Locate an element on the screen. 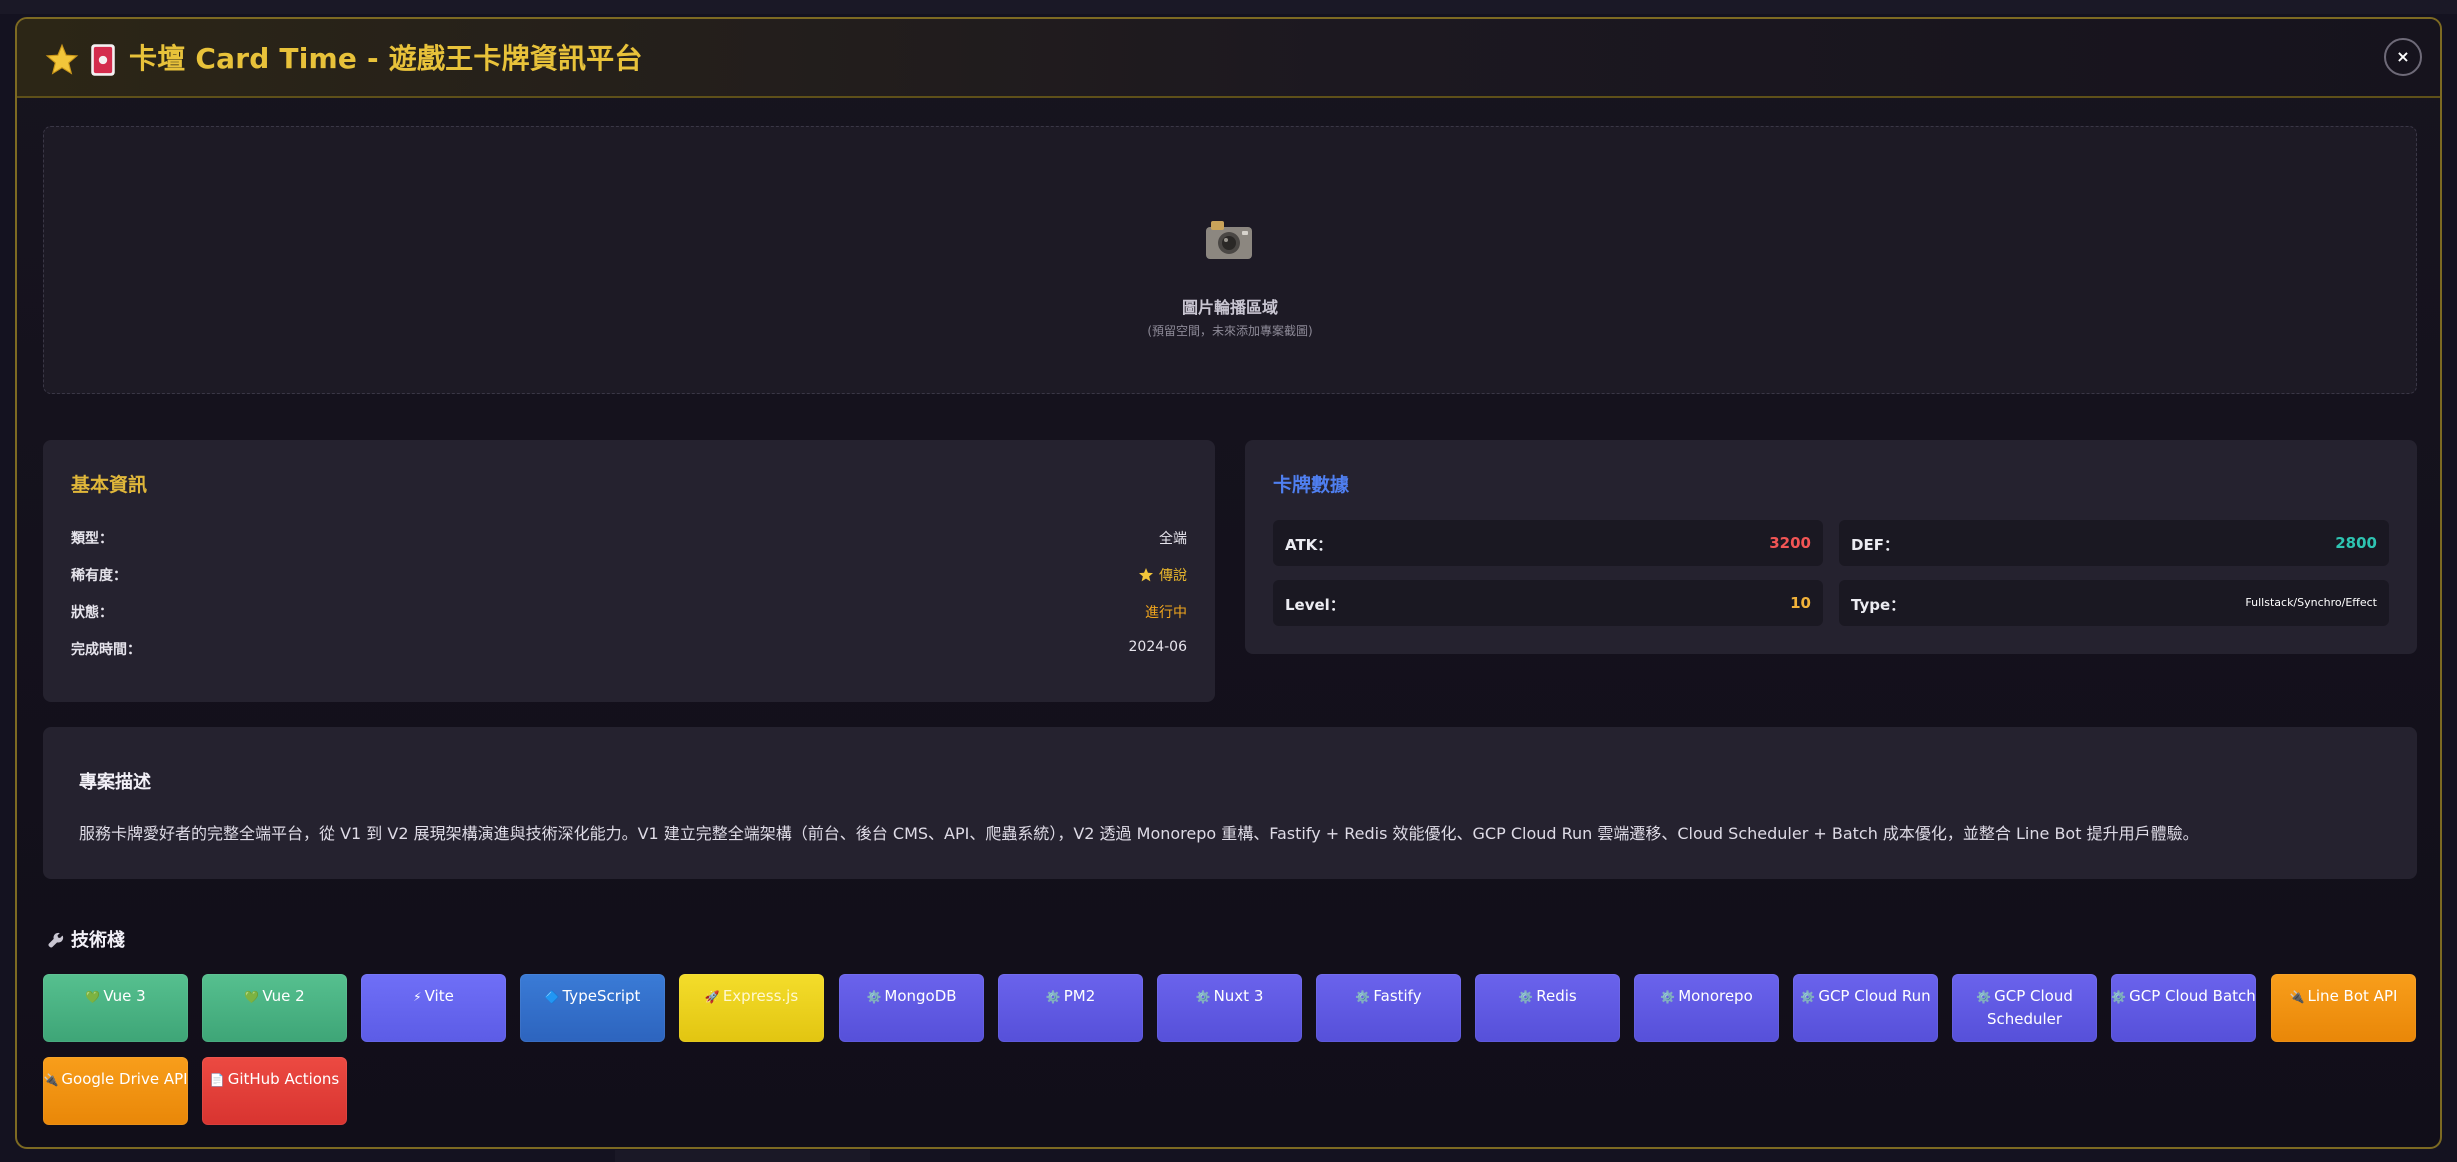 Image resolution: width=2457 pixels, height=1162 pixels. tech-tag-vue3: 💚 Vue 3 is located at coordinates (115, 1008).